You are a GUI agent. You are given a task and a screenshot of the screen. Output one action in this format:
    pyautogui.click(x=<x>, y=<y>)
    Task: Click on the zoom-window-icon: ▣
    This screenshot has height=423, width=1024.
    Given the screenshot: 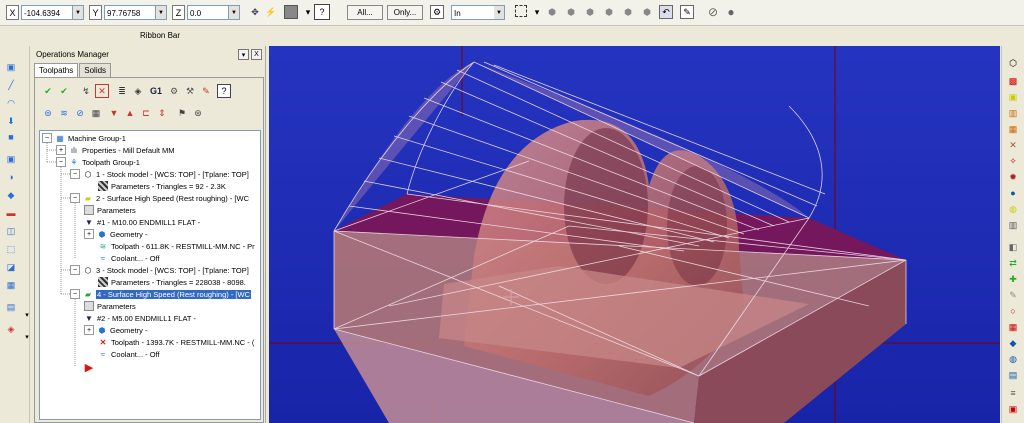 What is the action you would take?
    pyautogui.click(x=1013, y=97)
    